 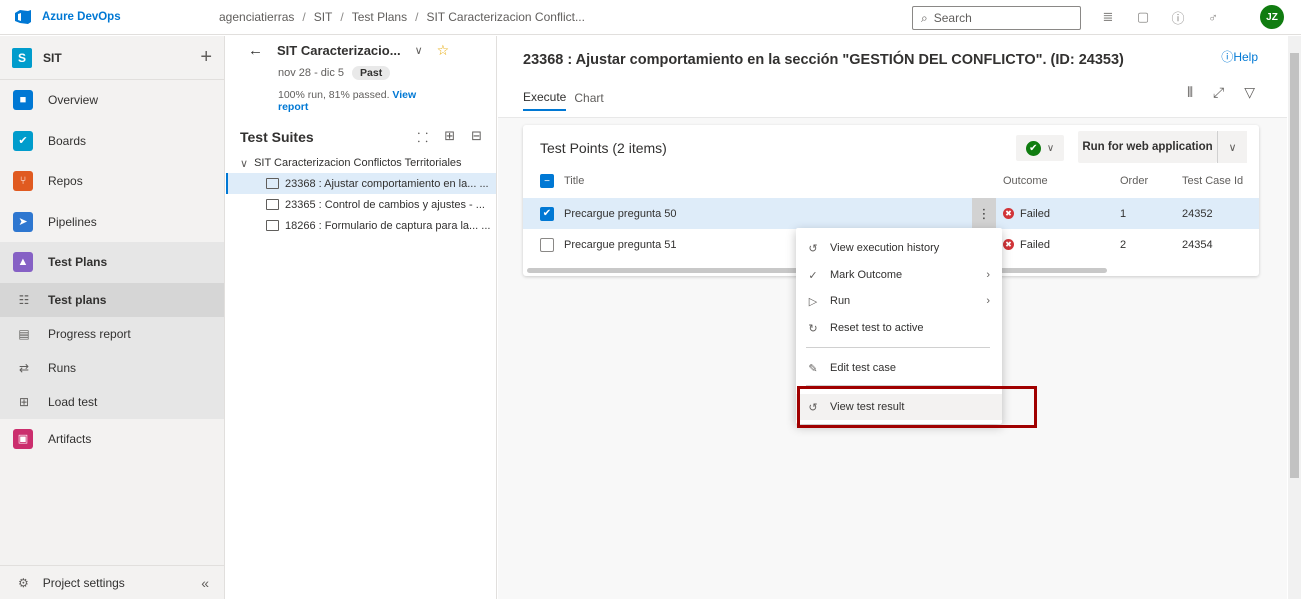 I want to click on suites-toolbar: ⸬ ⊞ ⊟, so click(x=449, y=137).